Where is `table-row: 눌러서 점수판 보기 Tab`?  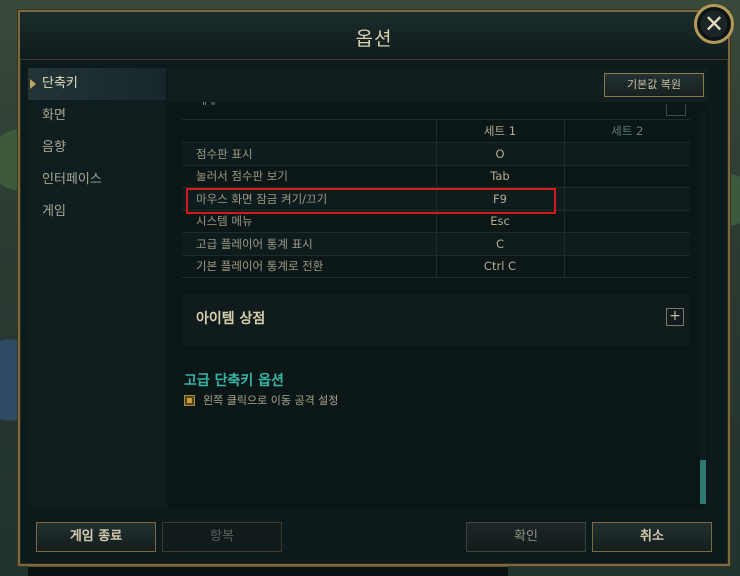
table-row: 눌러서 점수판 보기 Tab is located at coordinates (436, 176).